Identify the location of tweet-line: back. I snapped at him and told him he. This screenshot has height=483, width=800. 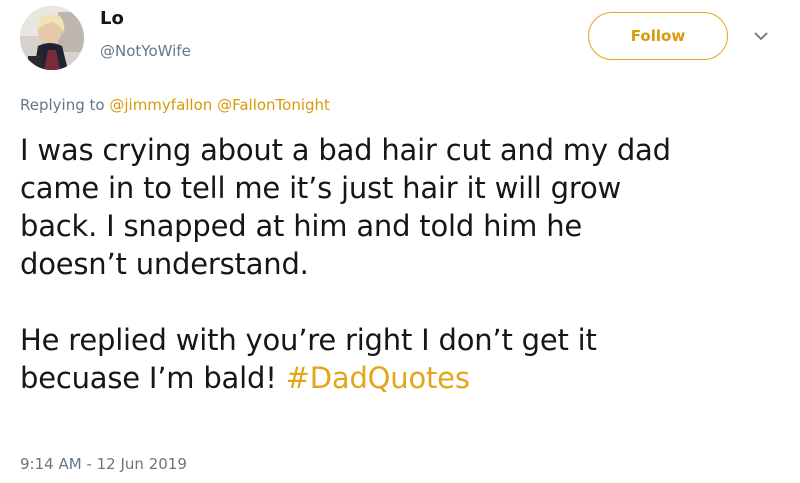
(301, 226).